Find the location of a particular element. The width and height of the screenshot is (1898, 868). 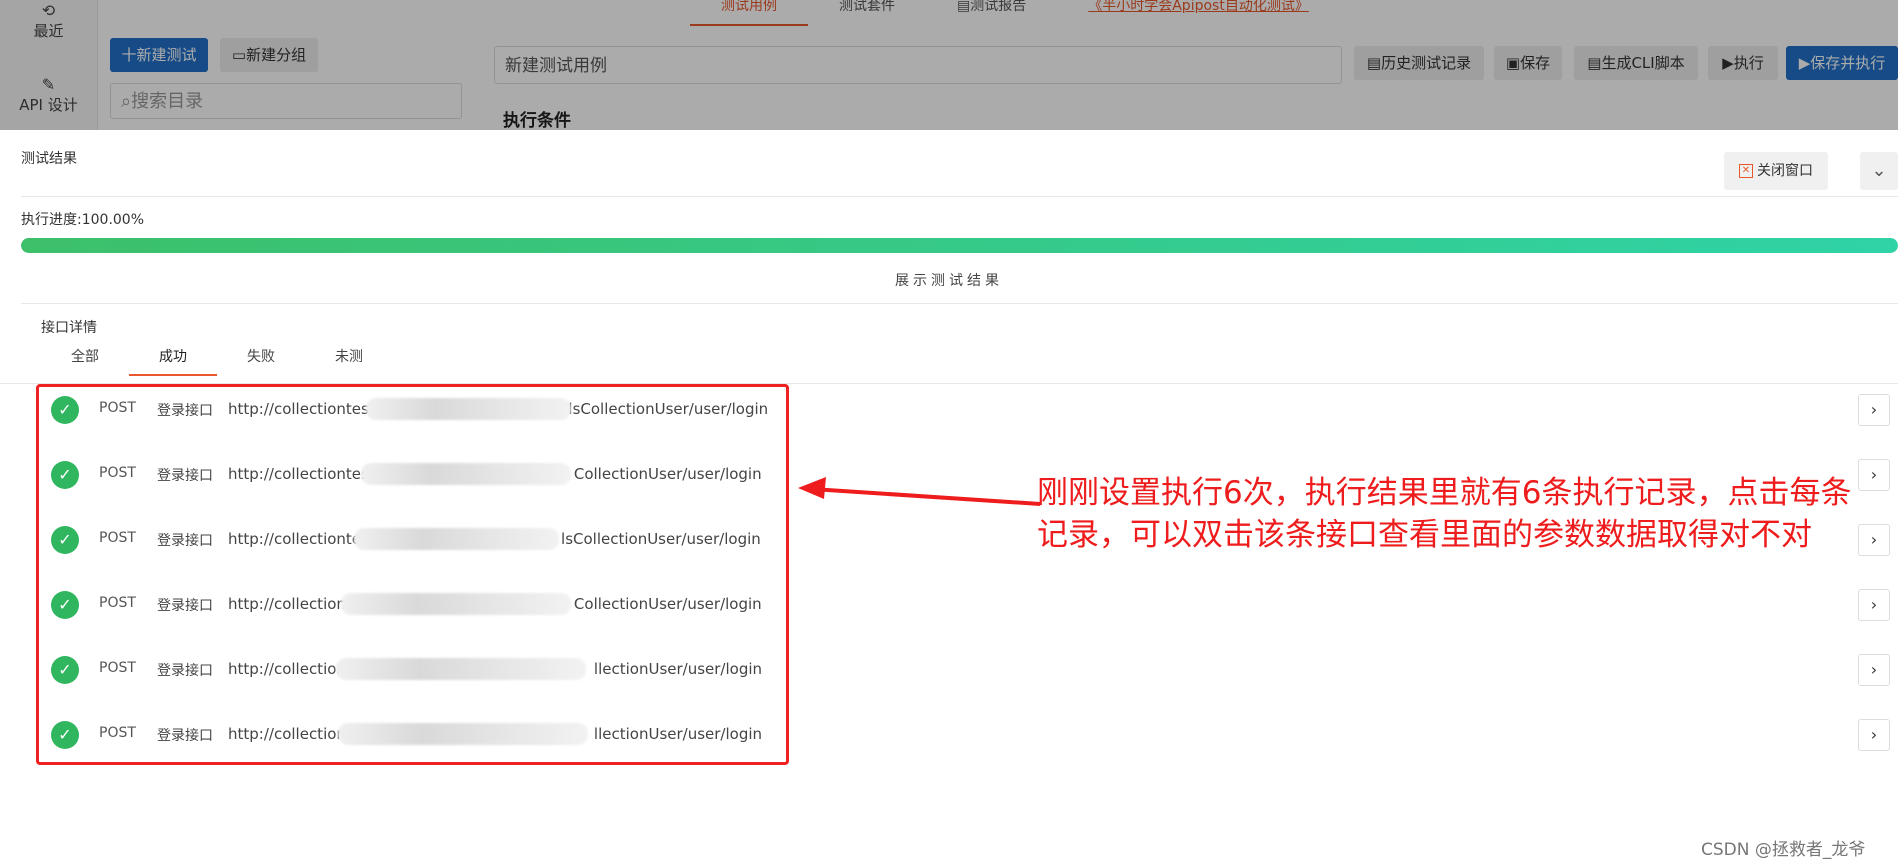

arrow-shaft is located at coordinates (926, 496).